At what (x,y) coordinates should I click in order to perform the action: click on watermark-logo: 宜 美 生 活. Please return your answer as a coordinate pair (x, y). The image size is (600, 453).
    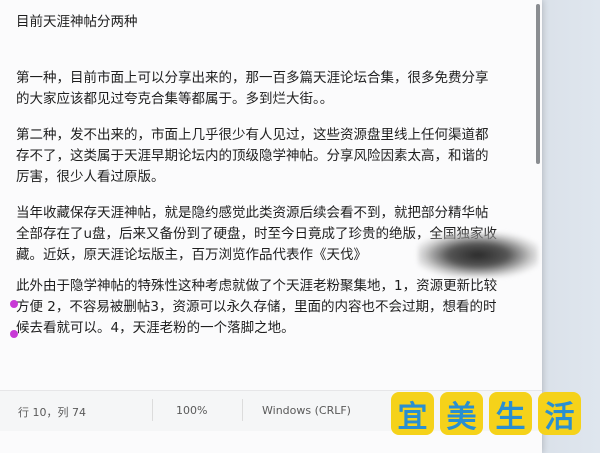
    Looking at the image, I should click on (489, 416).